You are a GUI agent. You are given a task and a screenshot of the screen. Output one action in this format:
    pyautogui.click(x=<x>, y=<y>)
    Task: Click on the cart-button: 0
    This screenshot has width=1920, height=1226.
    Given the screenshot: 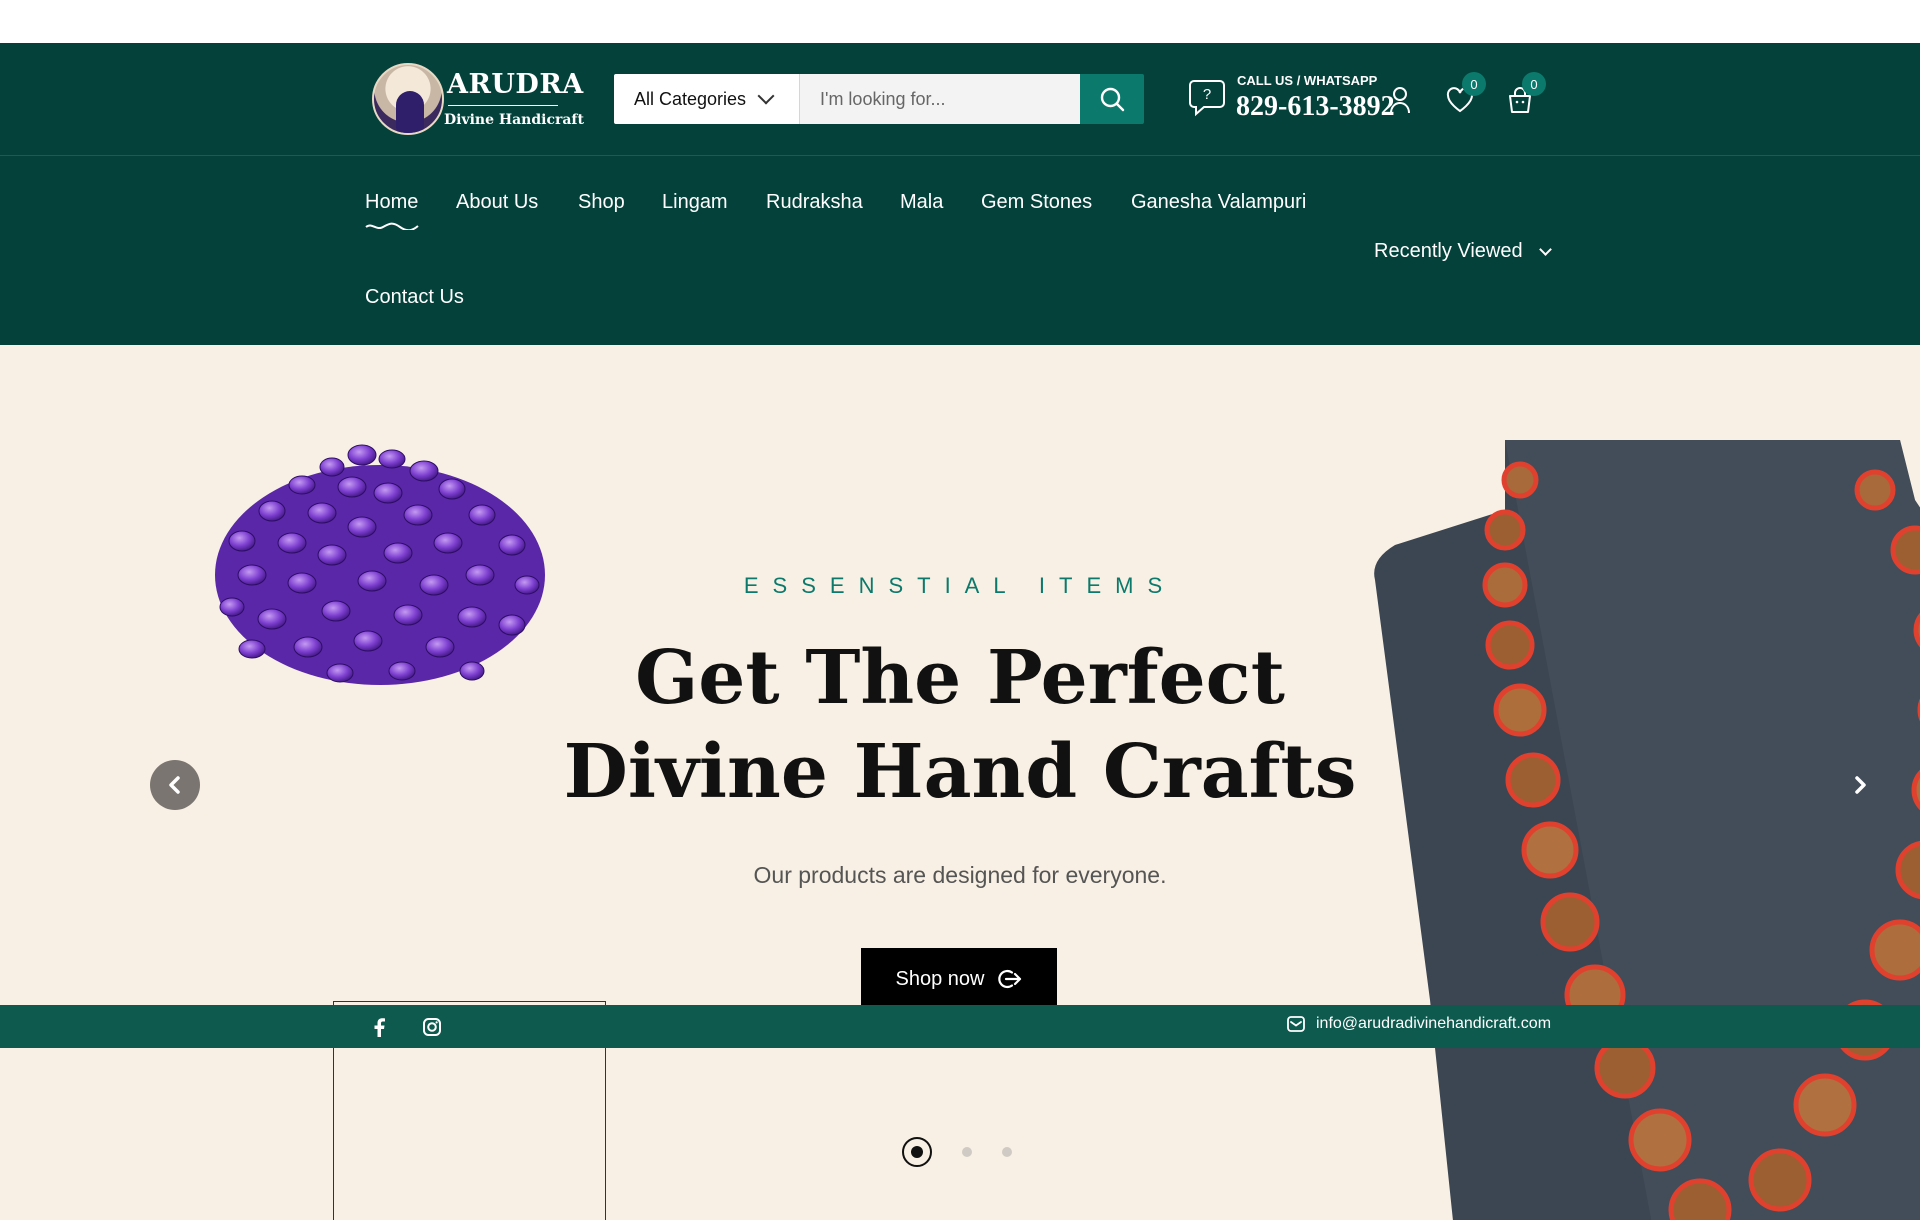 What is the action you would take?
    pyautogui.click(x=1523, y=96)
    